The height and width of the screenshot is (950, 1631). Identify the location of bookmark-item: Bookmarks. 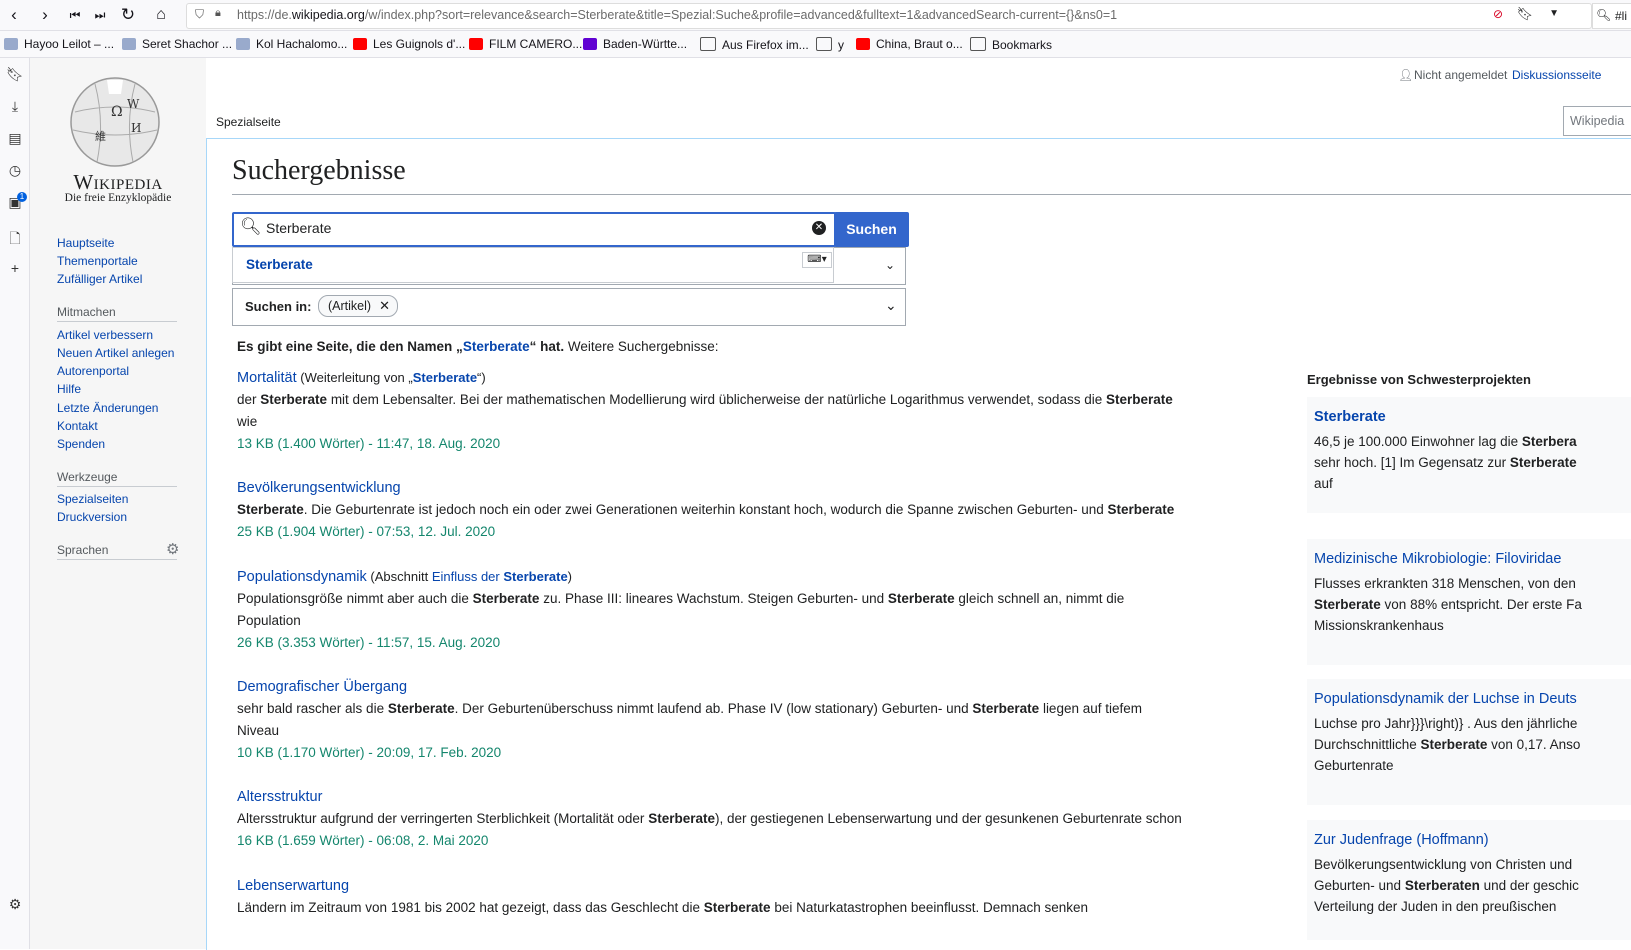
(1011, 44).